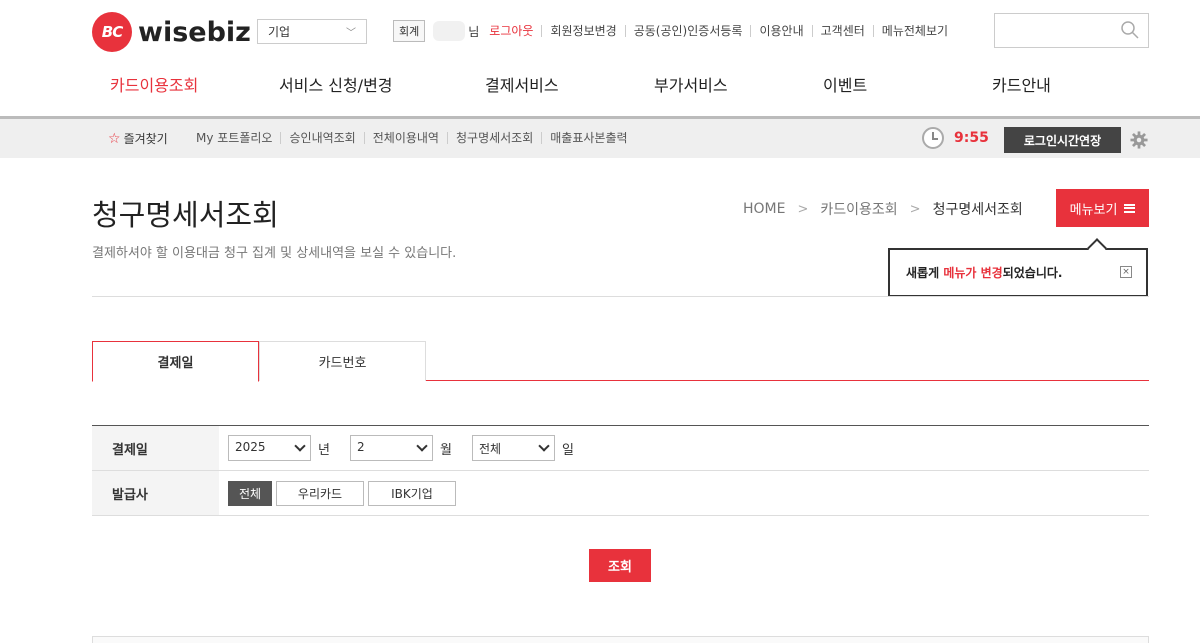 The width and height of the screenshot is (1200, 643). Describe the element at coordinates (445, 450) in the screenshot. I see `month-unit: 월` at that location.